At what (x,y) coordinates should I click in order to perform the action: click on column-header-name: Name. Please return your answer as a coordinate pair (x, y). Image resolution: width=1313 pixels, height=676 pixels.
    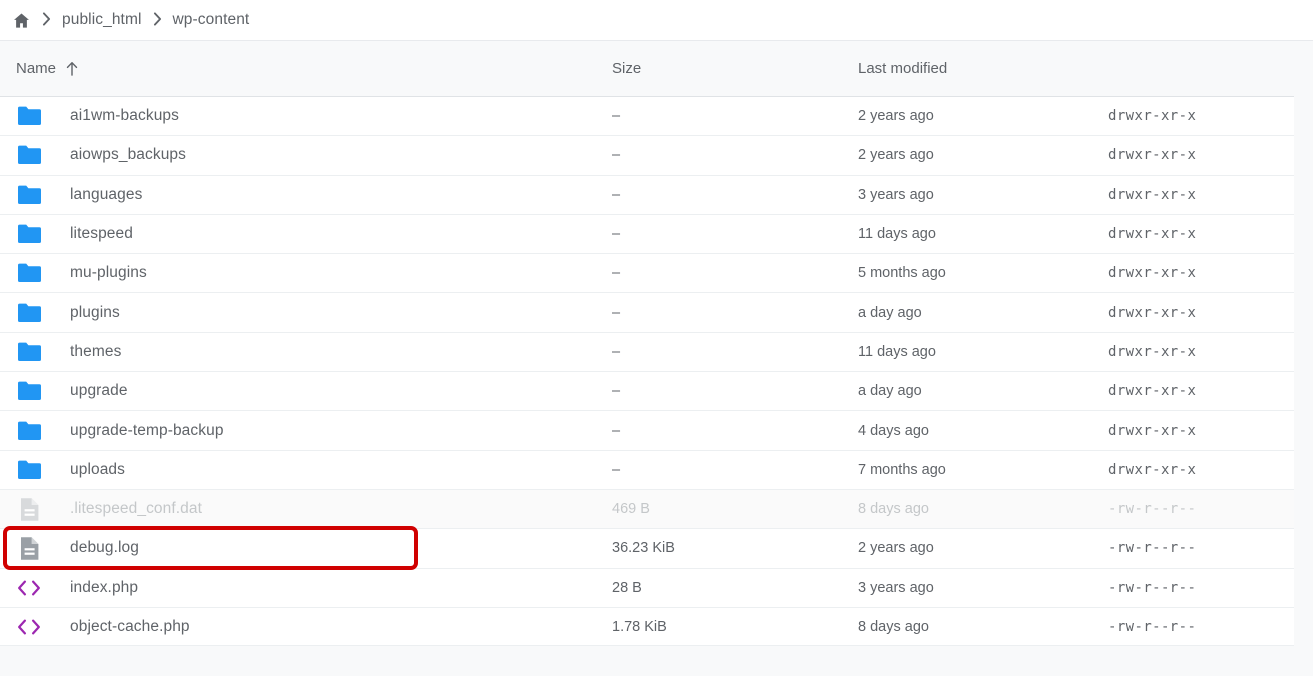
    Looking at the image, I should click on (306, 68).